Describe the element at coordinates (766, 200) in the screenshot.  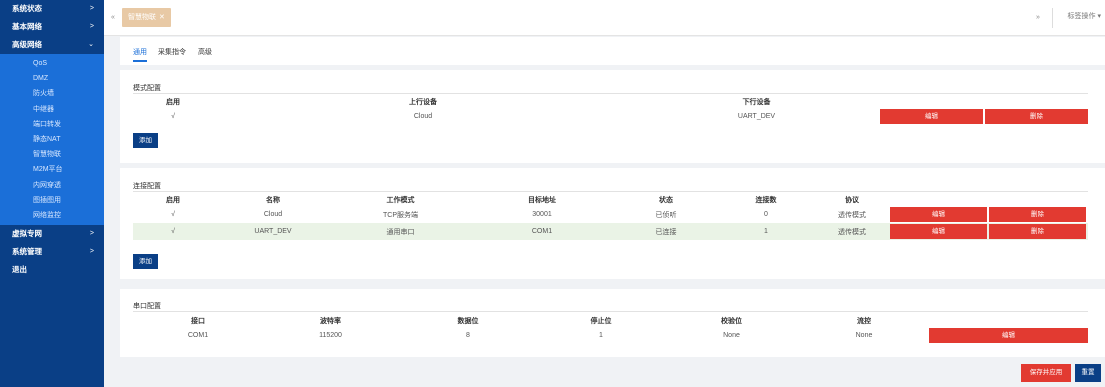
I see `column-header: 连接数` at that location.